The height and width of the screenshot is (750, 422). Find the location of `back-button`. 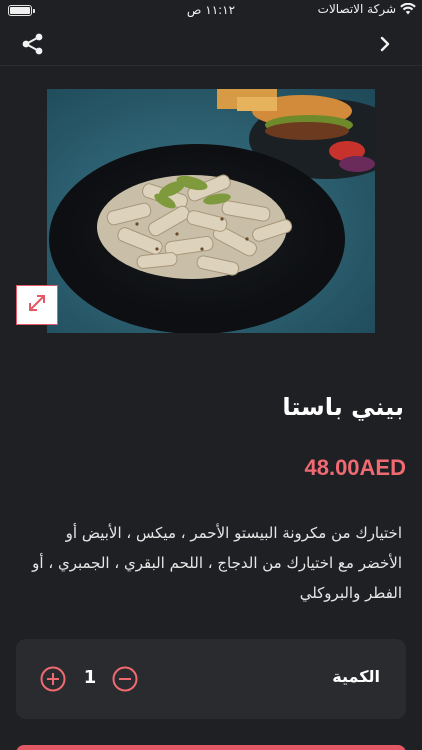

back-button is located at coordinates (386, 44).